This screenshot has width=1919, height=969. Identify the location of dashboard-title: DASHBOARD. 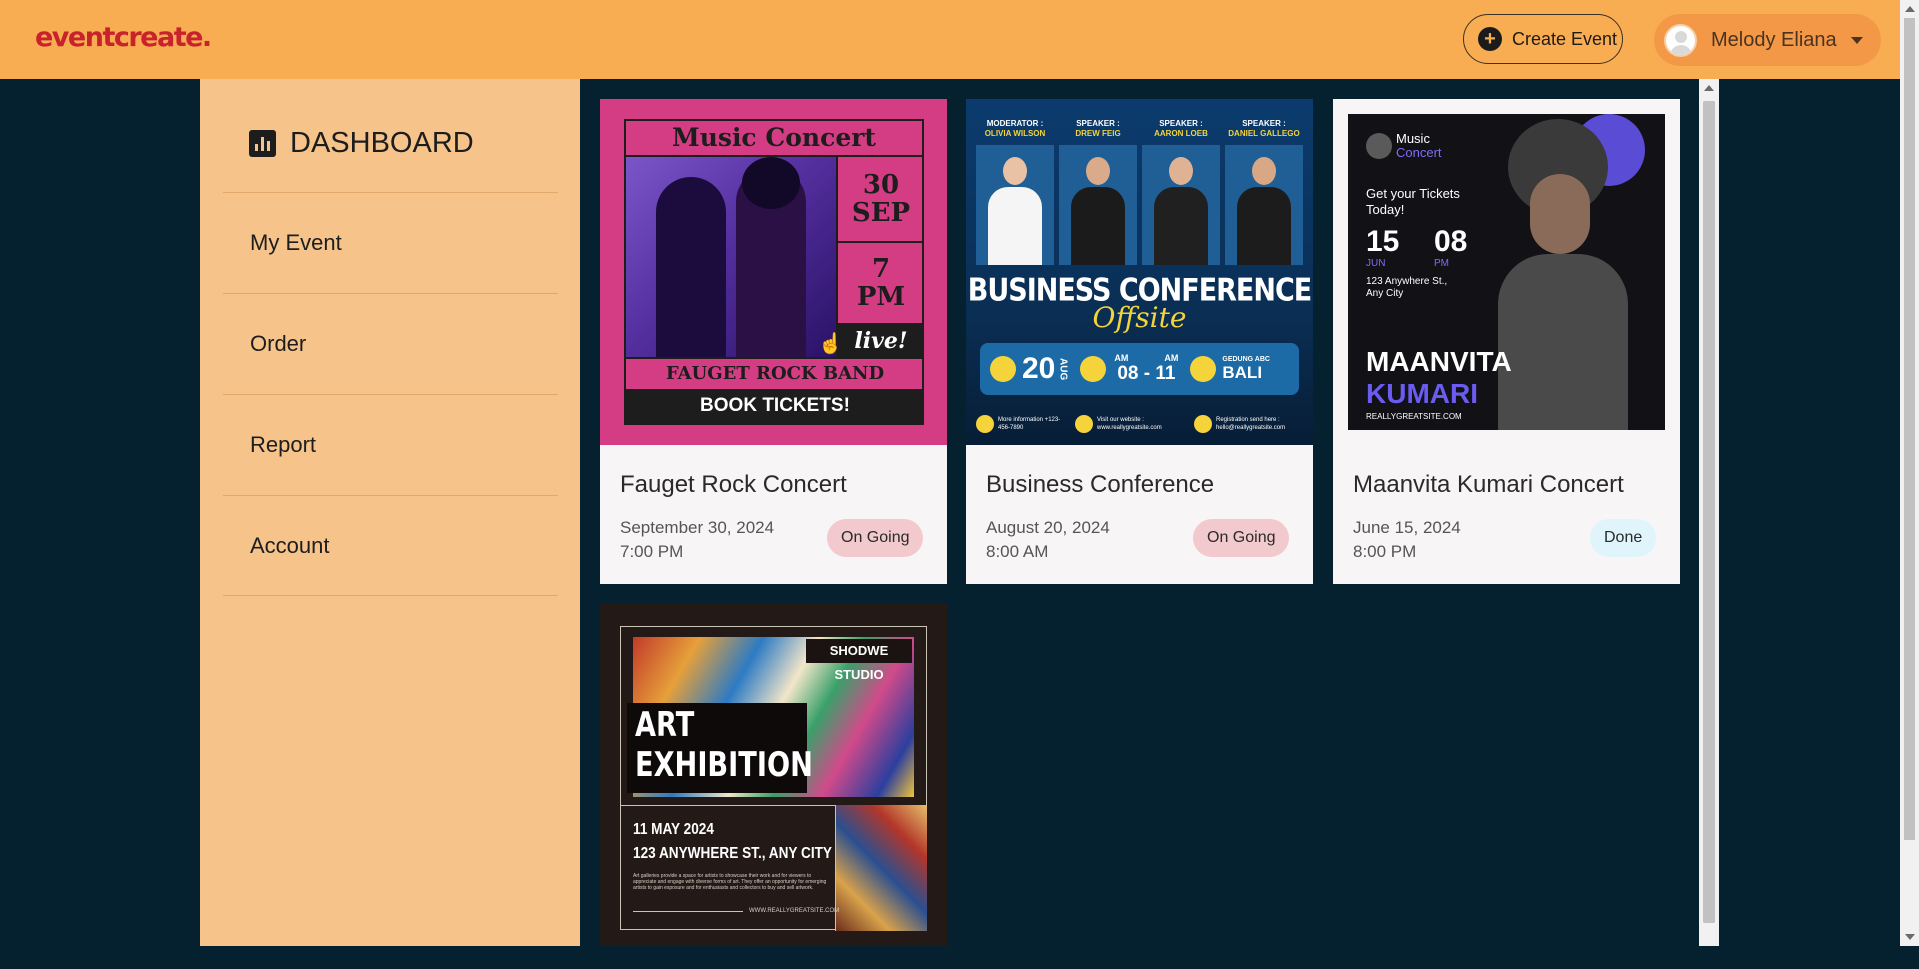
(382, 143).